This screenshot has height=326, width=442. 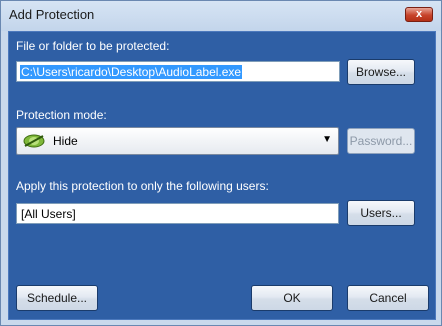 What do you see at coordinates (388, 298) in the screenshot?
I see `cancel-button: Cancel` at bounding box center [388, 298].